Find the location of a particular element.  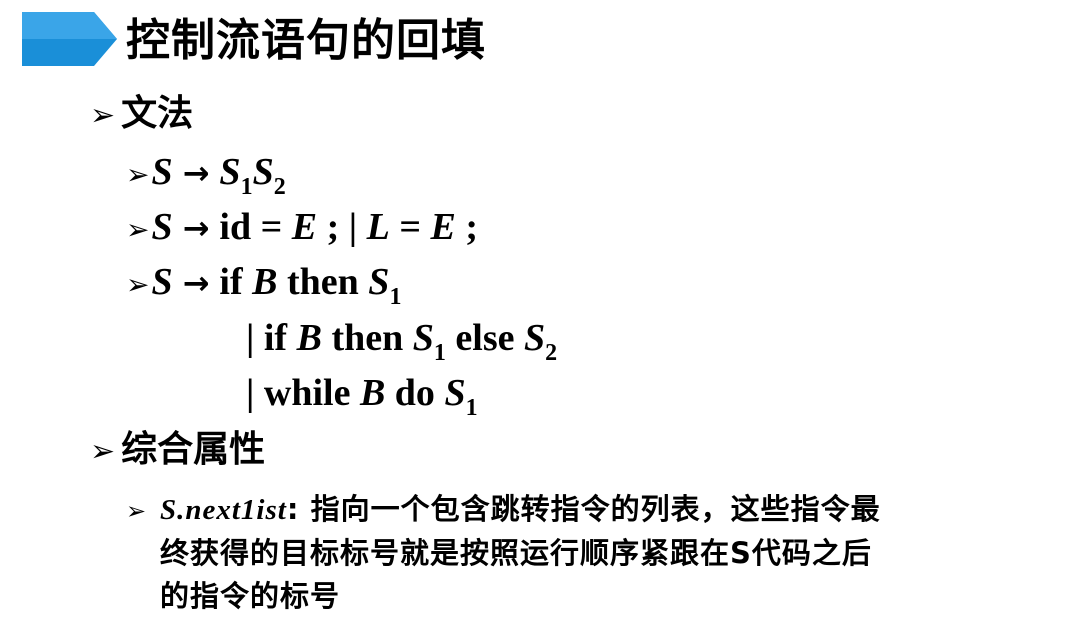

rule-token: else is located at coordinates (485, 338).